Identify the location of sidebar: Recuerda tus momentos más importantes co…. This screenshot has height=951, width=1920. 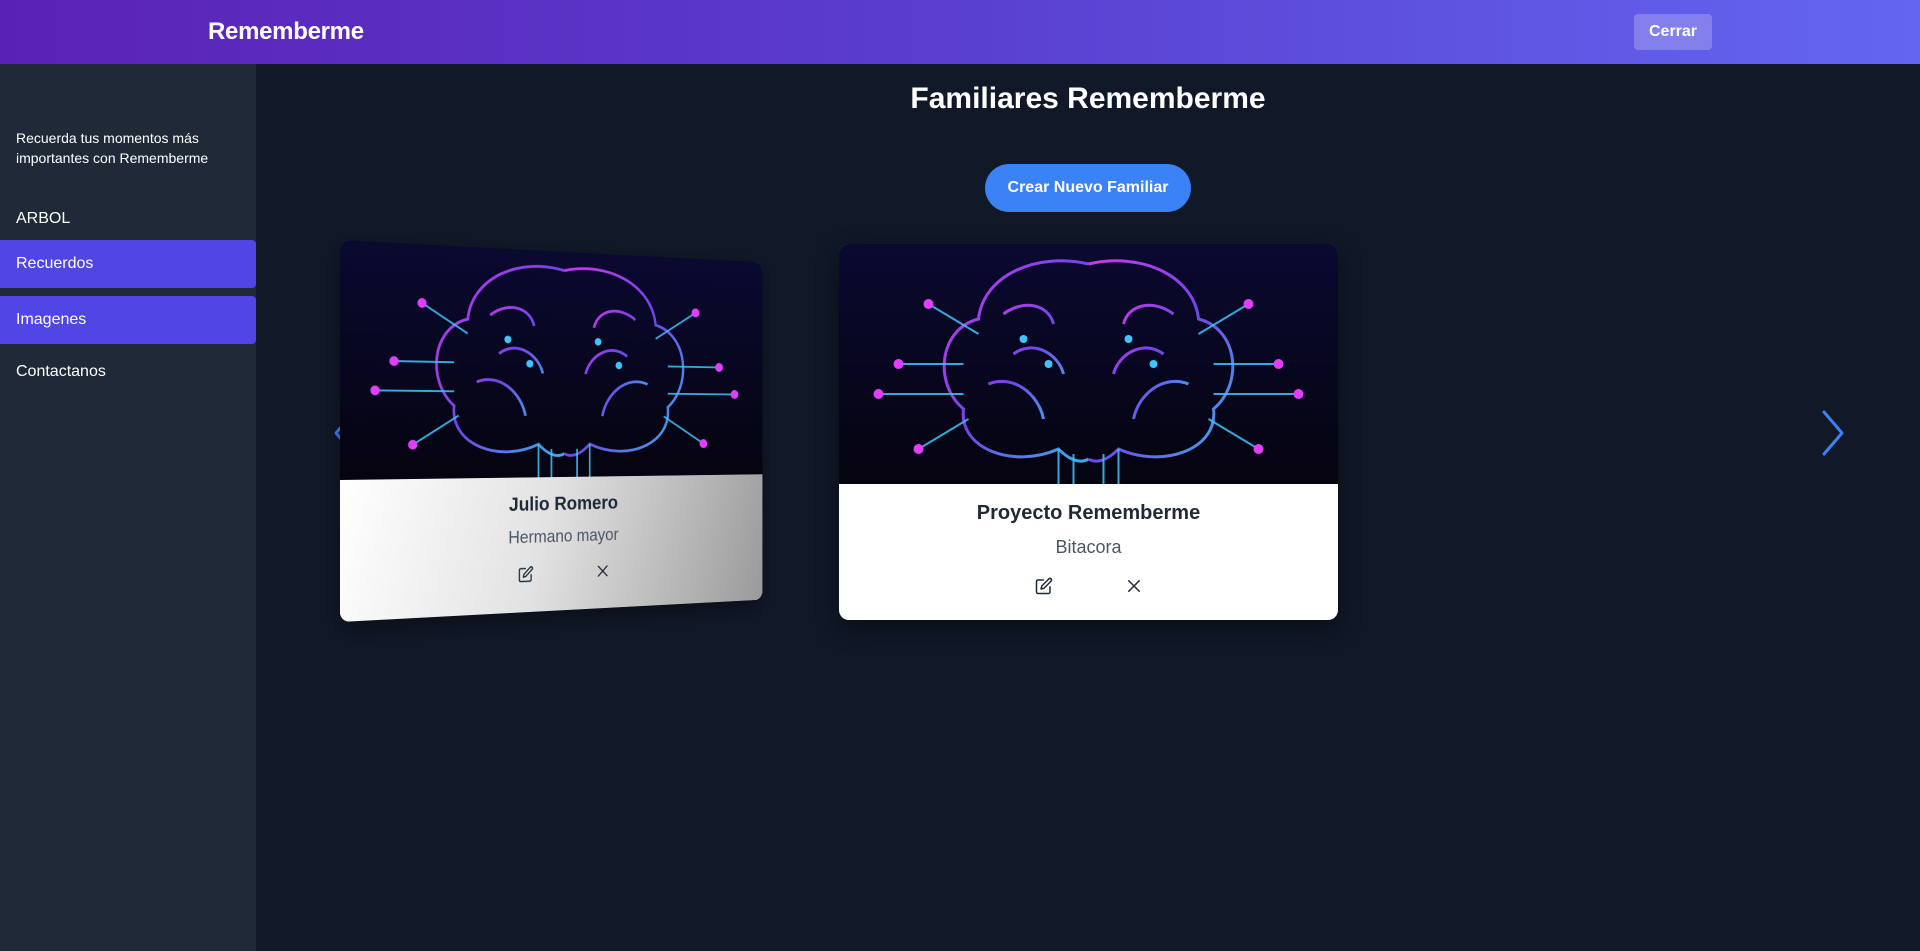
(128, 507).